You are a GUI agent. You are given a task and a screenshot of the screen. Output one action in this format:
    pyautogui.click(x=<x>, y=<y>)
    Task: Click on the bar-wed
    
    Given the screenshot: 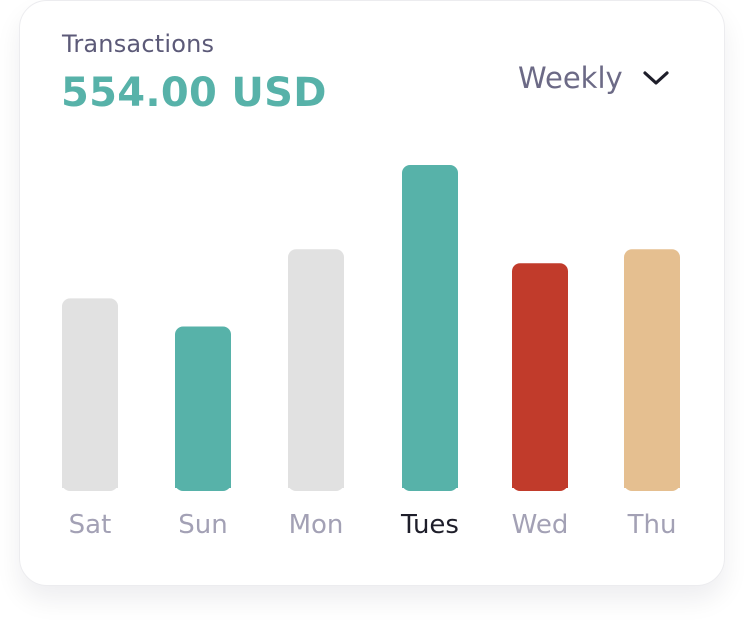 What is the action you would take?
    pyautogui.click(x=540, y=377)
    